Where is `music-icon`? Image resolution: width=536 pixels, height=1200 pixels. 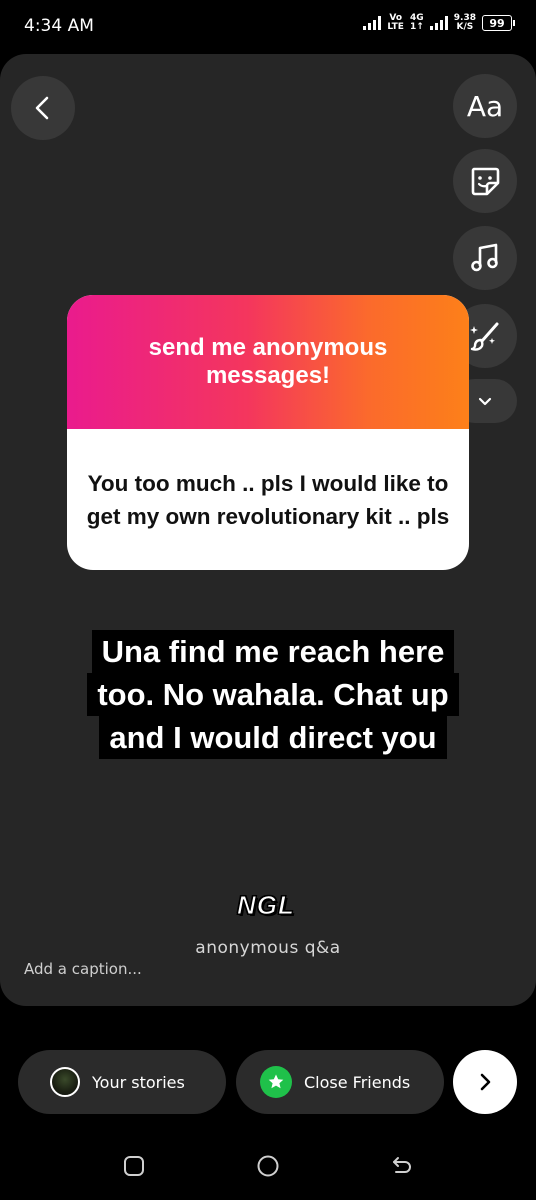
music-icon is located at coordinates (484, 257).